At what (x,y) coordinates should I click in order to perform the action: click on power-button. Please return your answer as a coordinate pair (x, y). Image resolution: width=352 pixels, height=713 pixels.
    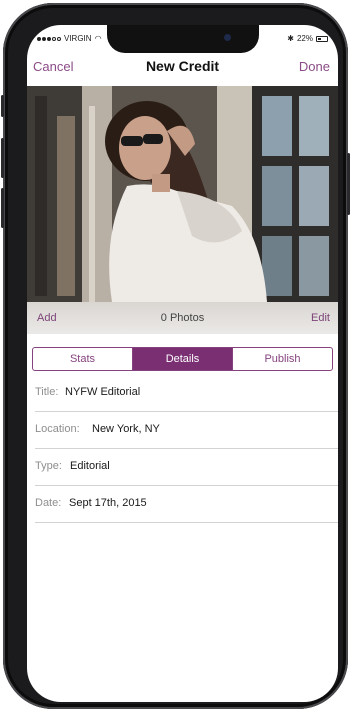
    Looking at the image, I should click on (348, 184).